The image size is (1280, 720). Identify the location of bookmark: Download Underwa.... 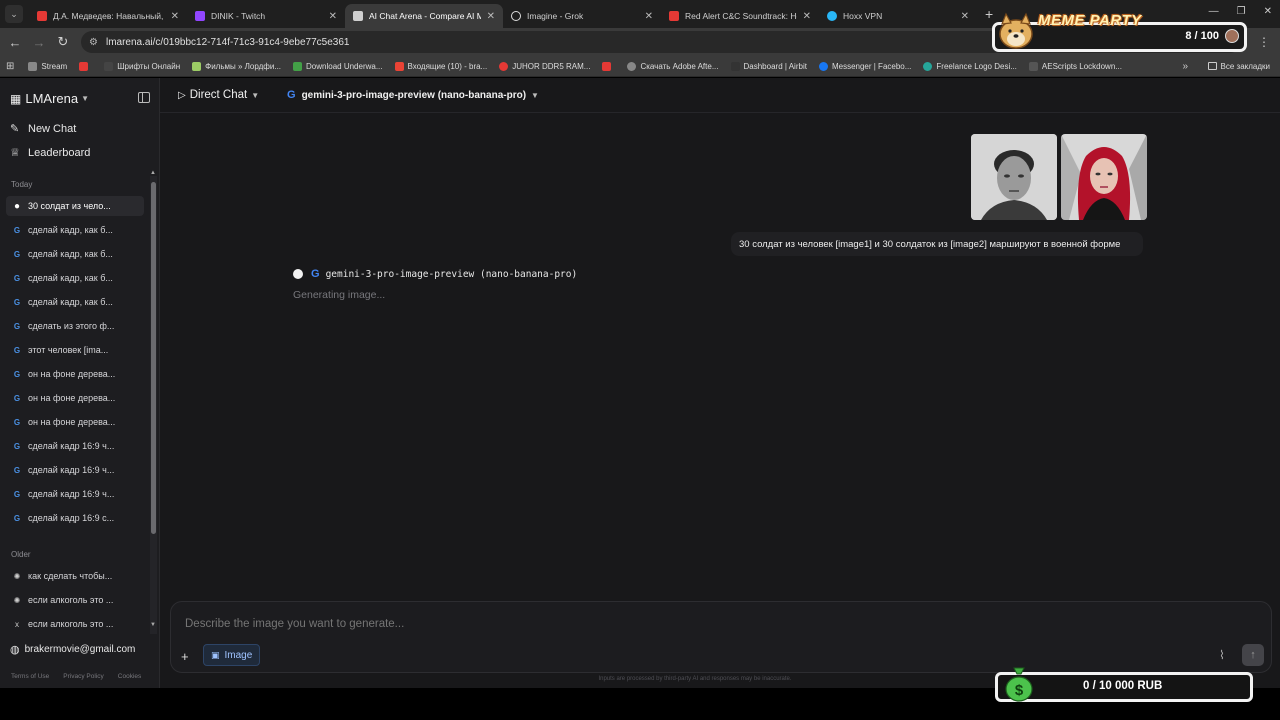
(338, 66).